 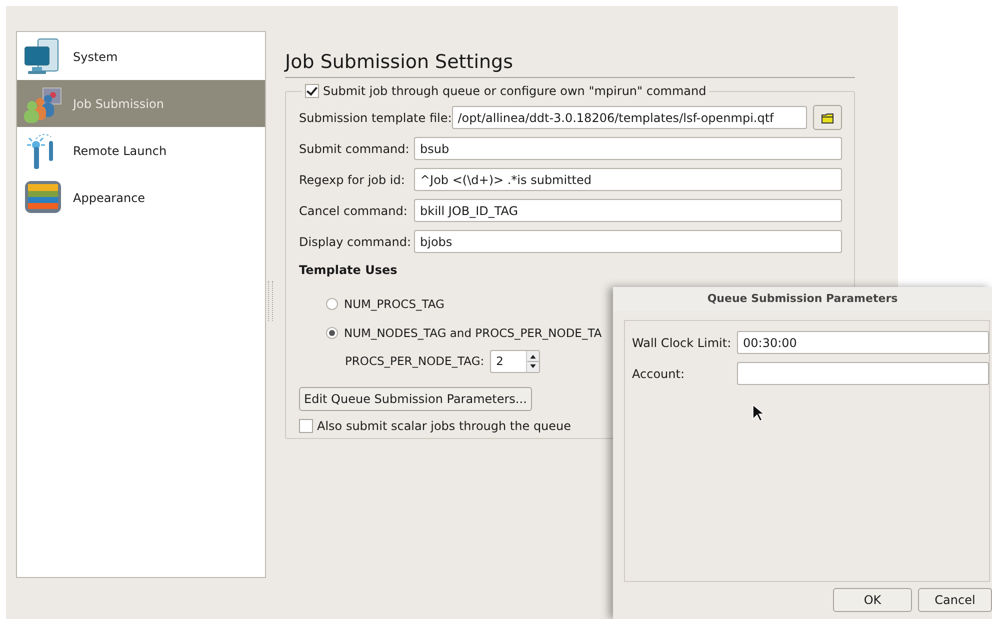 What do you see at coordinates (270, 301) in the screenshot?
I see `splitter-handle` at bounding box center [270, 301].